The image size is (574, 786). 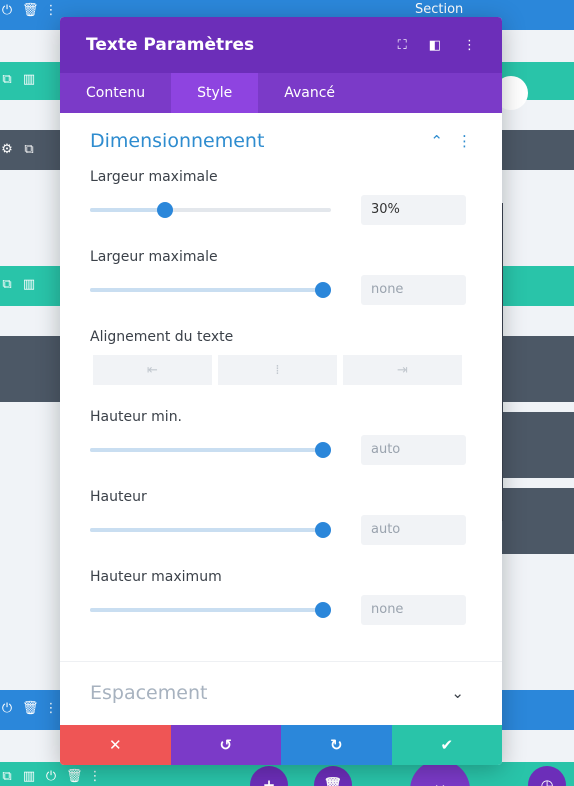 I want to click on section-toolbar-bottom: ⏻ 🗑 ⋮, so click(x=29, y=708).